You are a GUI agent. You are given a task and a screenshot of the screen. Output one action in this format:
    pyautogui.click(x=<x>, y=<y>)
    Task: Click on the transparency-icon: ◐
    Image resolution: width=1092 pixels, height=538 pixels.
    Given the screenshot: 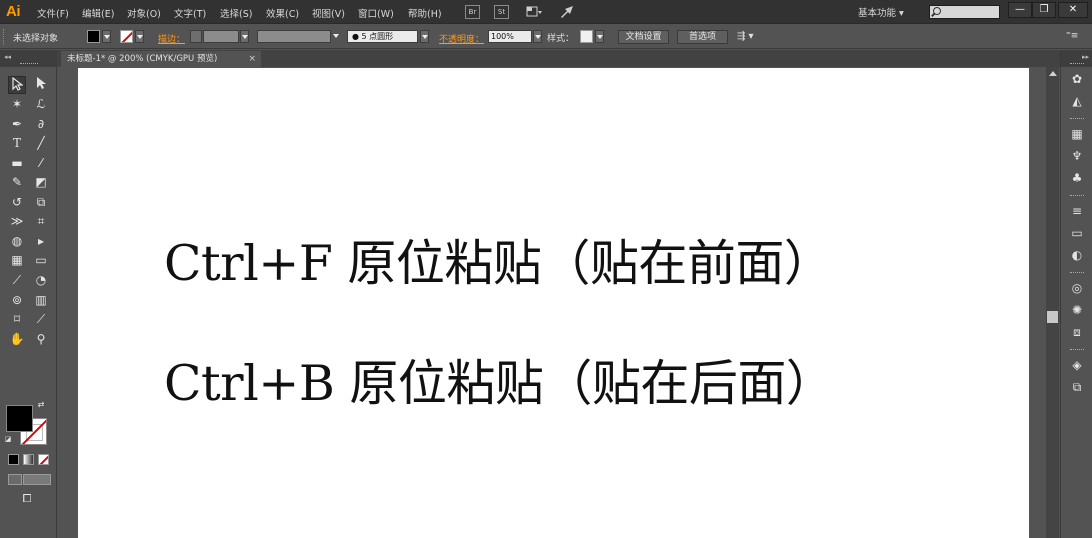 What is the action you would take?
    pyautogui.click(x=1077, y=255)
    